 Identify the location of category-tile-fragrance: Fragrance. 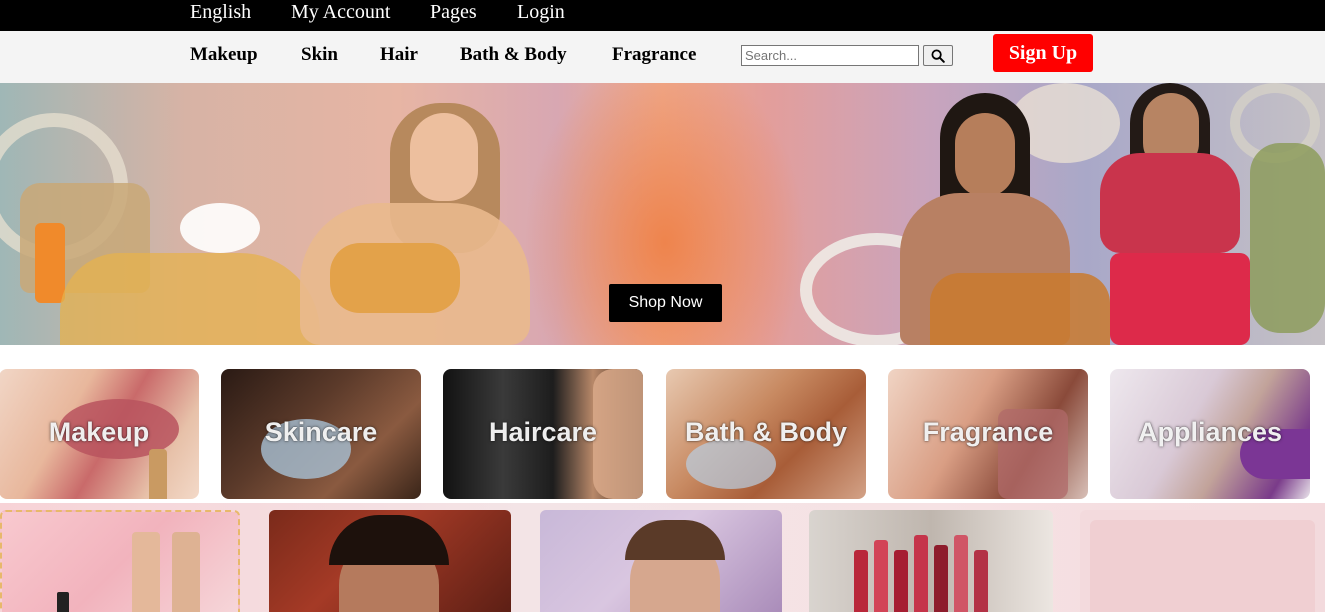
(988, 434).